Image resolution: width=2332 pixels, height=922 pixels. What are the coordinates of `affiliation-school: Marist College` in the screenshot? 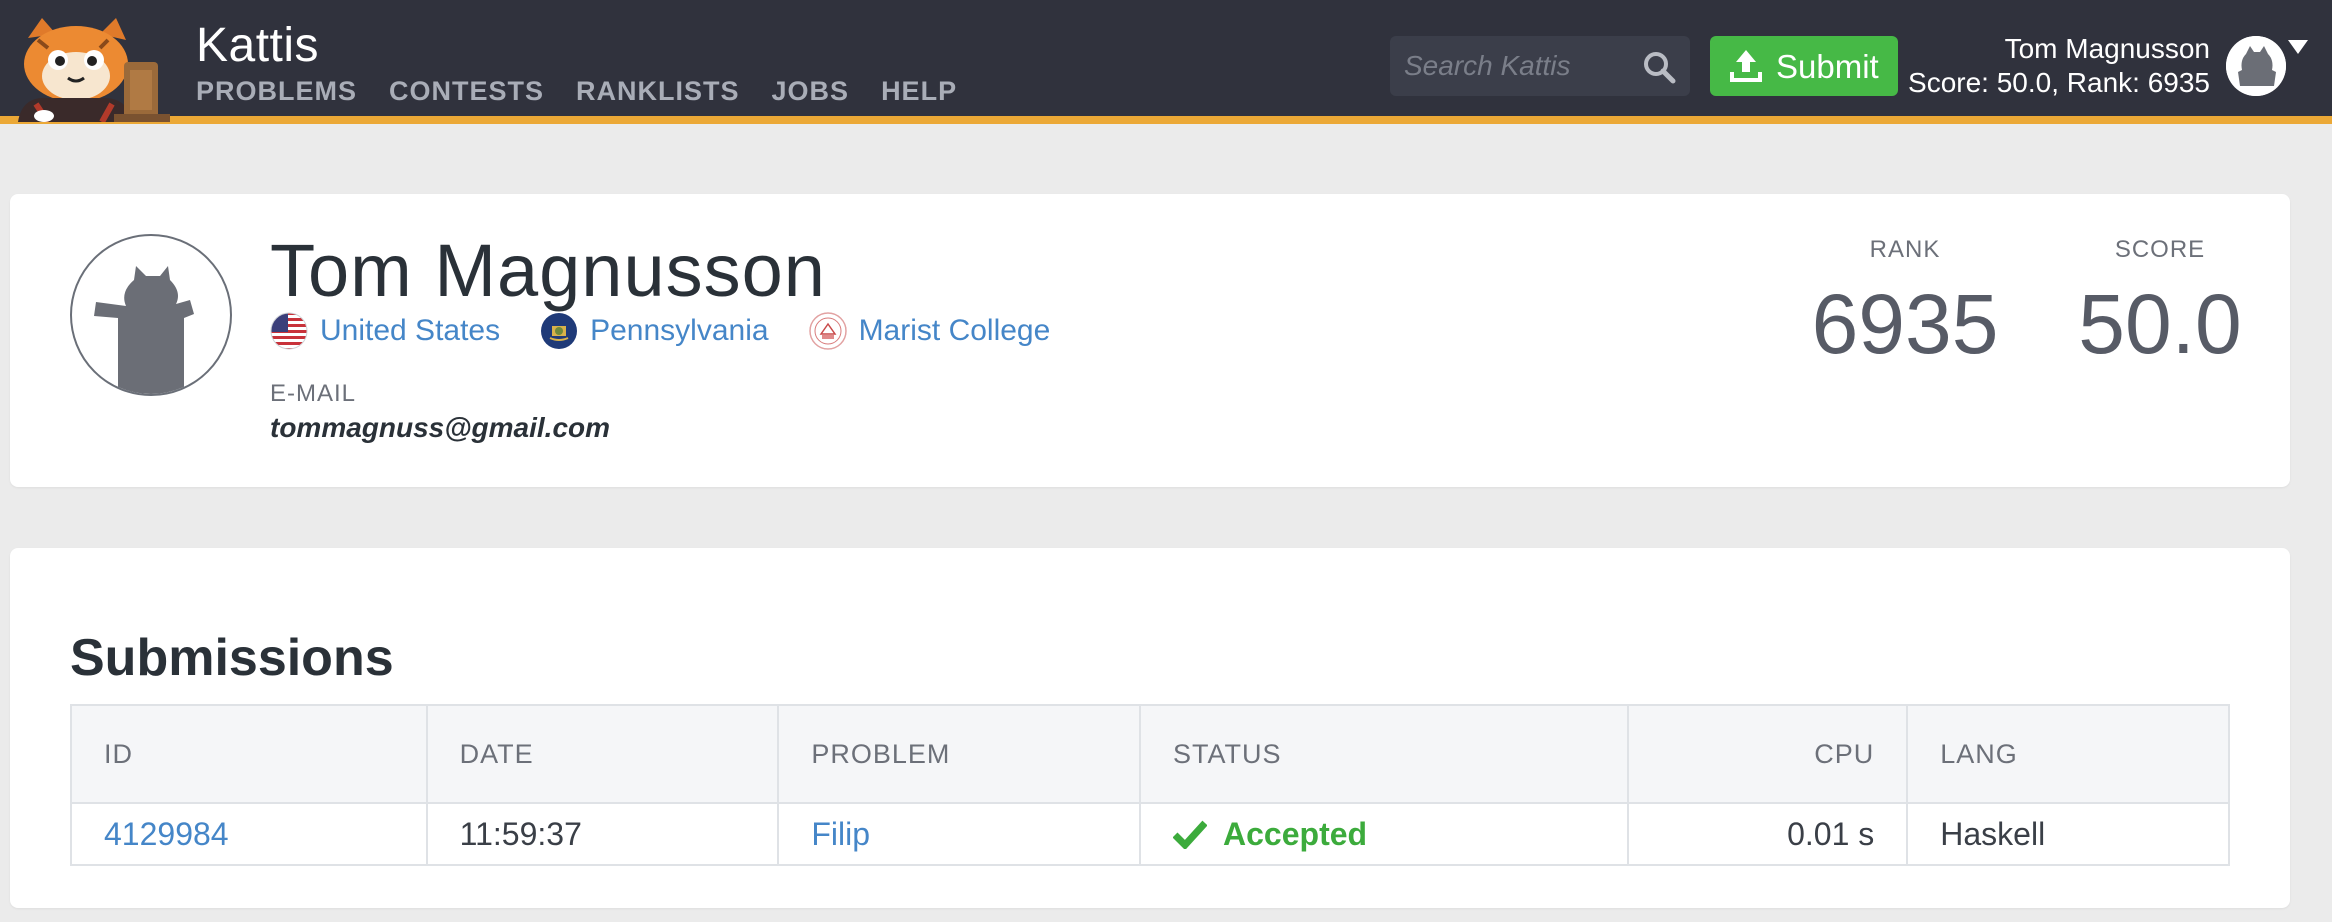 It's located at (929, 331).